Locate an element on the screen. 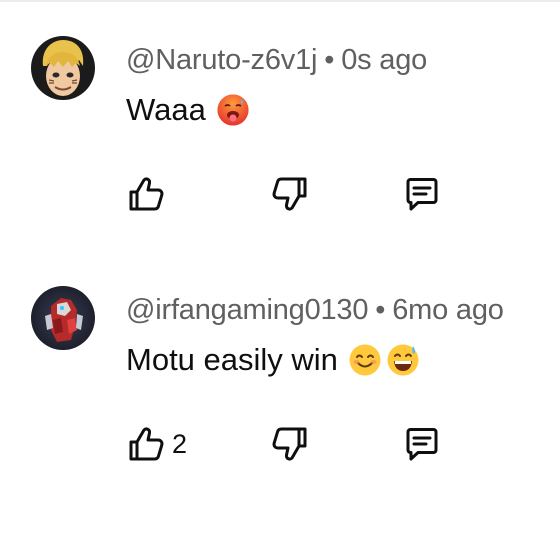  like-button is located at coordinates (149, 194).